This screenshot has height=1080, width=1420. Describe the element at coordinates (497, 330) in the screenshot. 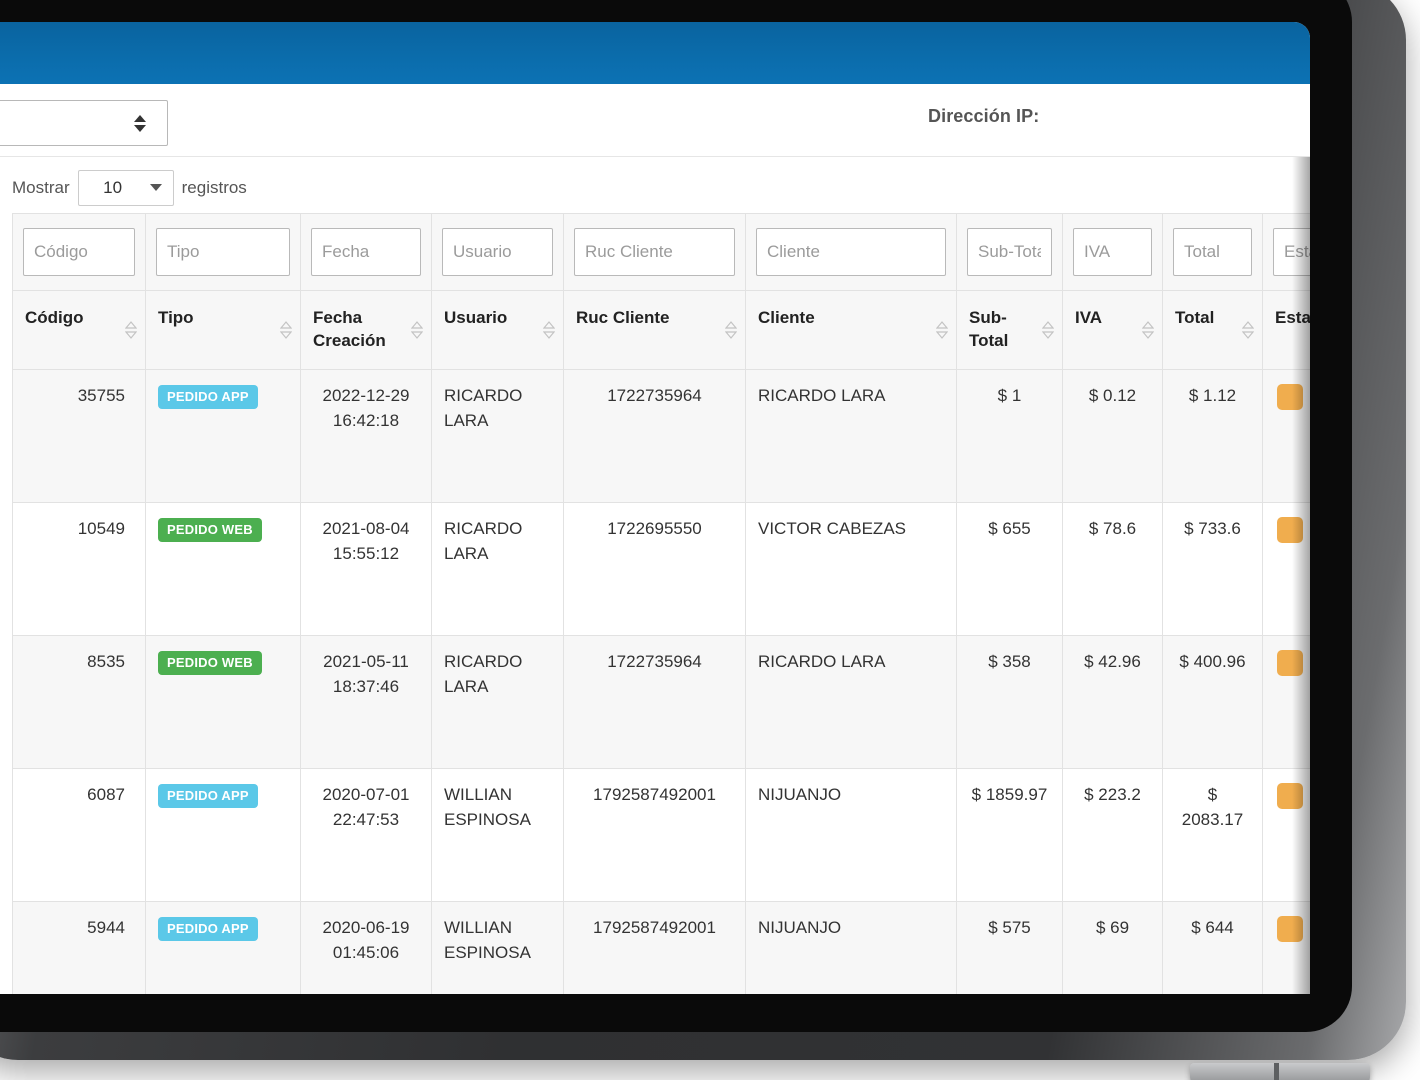

I see `column-header-usuario: Usuario` at that location.